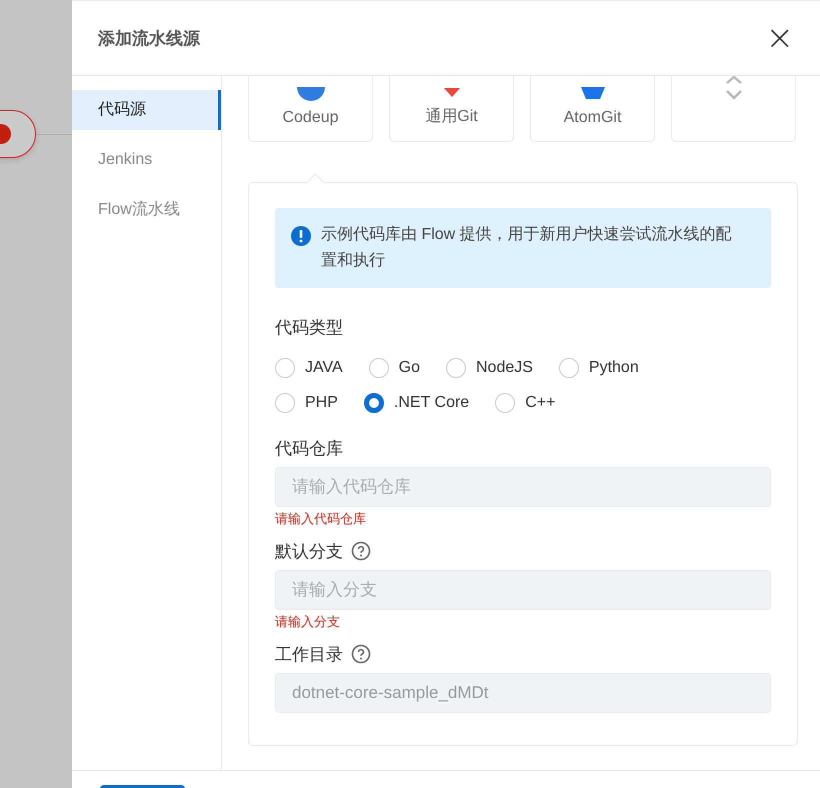 Image resolution: width=820 pixels, height=788 pixels. What do you see at coordinates (146, 160) in the screenshot?
I see `nav-item: Jenkins` at bounding box center [146, 160].